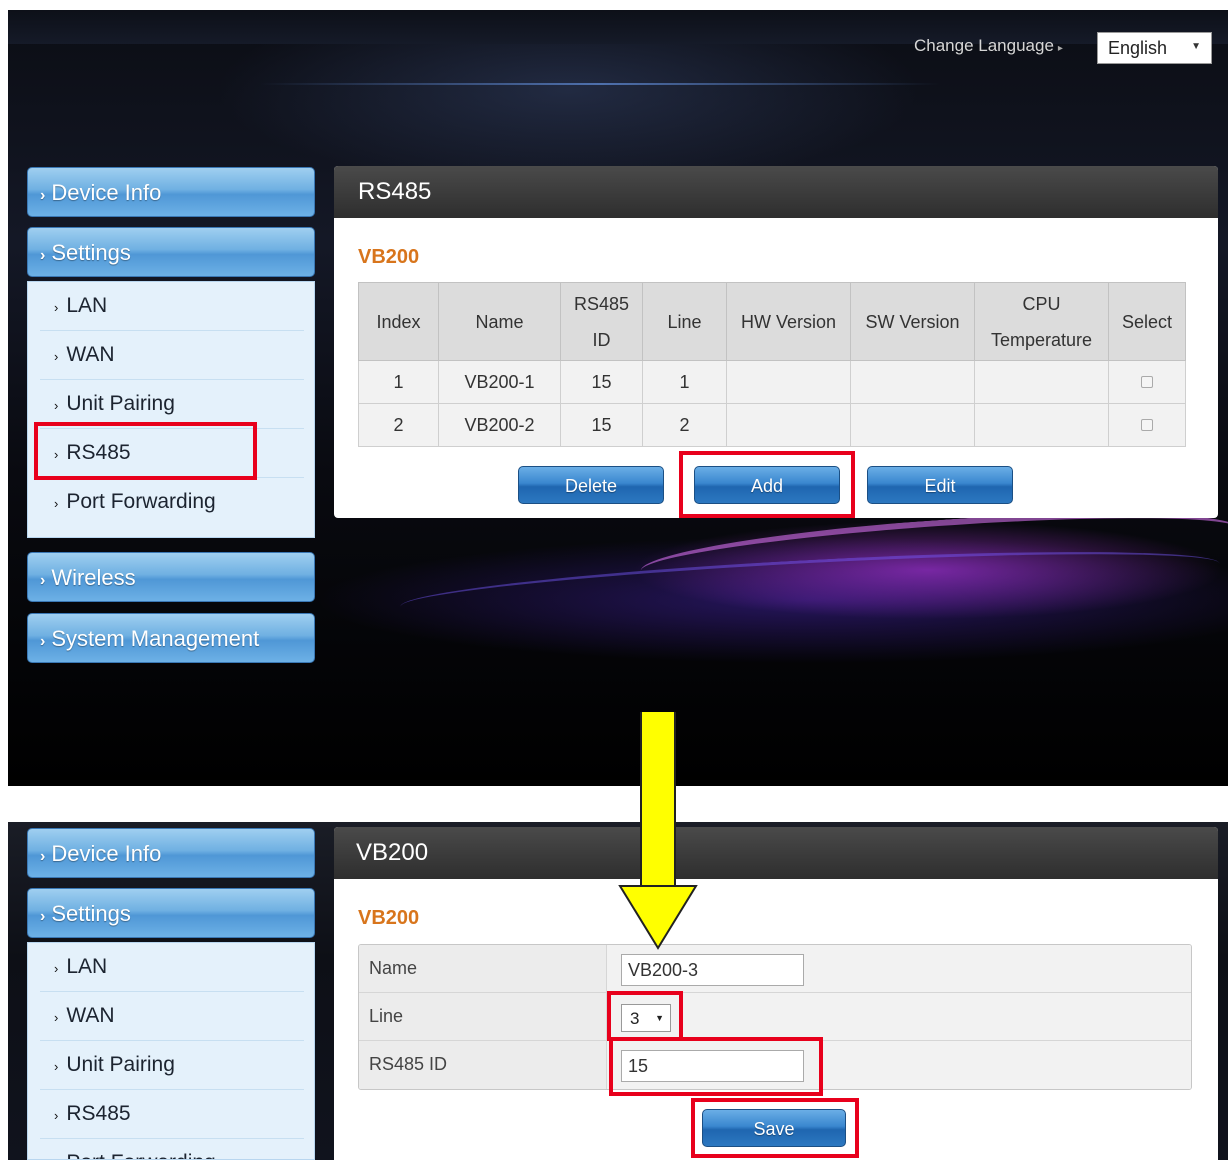 The height and width of the screenshot is (1160, 1228). Describe the element at coordinates (984, 45) in the screenshot. I see `change-language-text: Change Language` at that location.